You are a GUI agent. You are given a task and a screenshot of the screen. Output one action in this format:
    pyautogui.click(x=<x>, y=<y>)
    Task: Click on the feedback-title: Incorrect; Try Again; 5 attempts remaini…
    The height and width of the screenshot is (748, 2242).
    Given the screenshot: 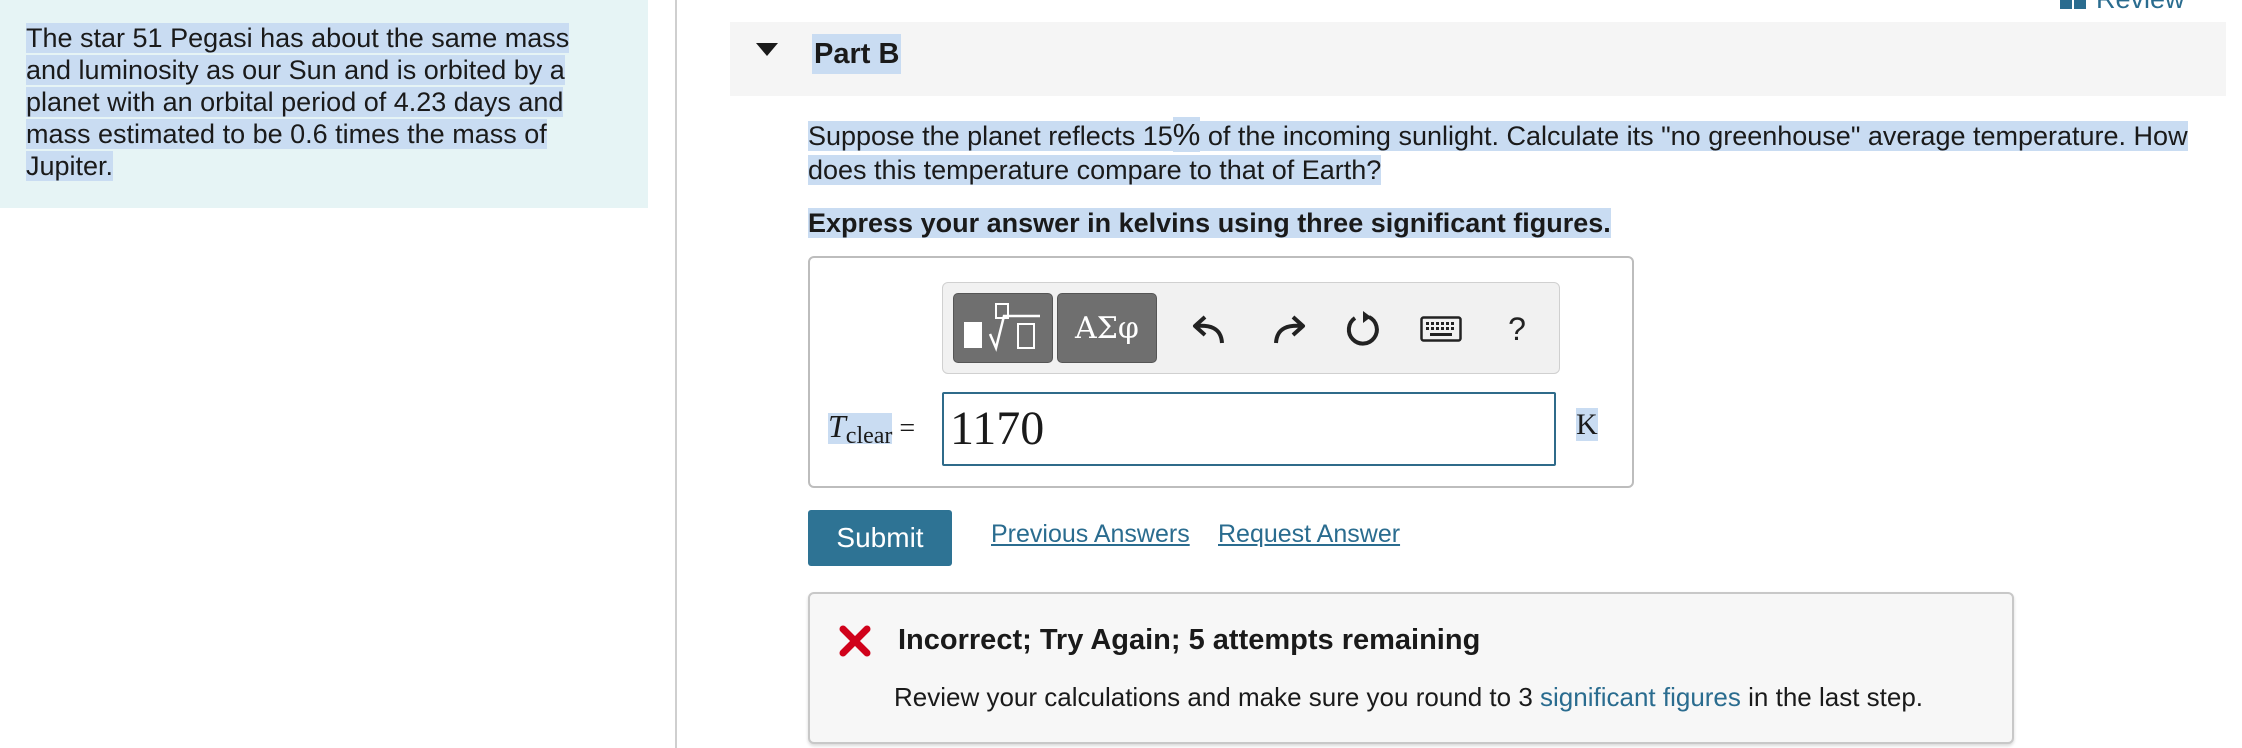 What is the action you would take?
    pyautogui.click(x=1189, y=640)
    